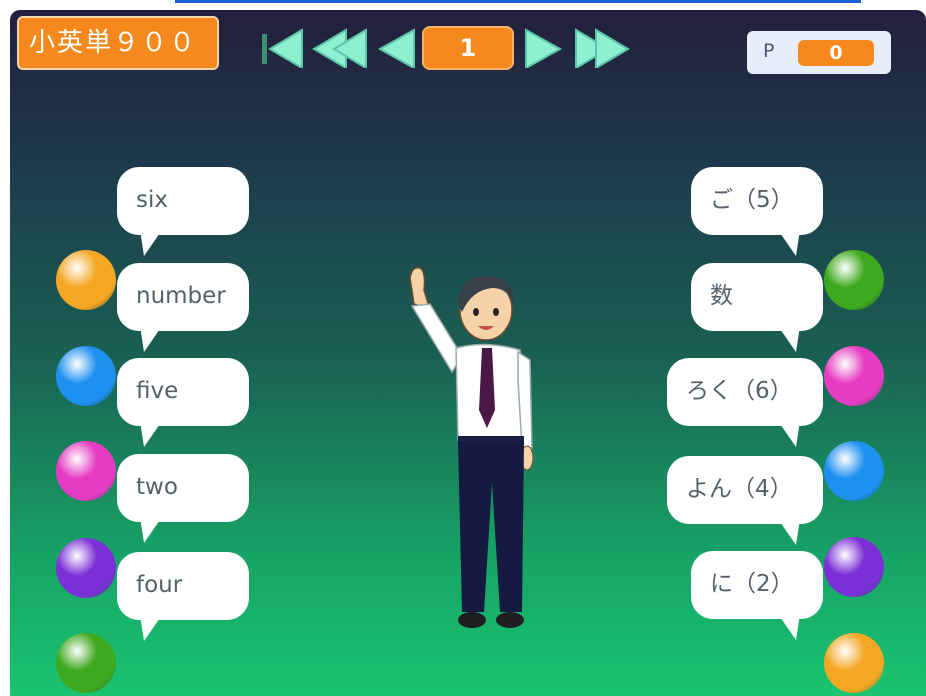 This screenshot has width=926, height=696. Describe the element at coordinates (752, 584) in the screenshot. I see `japanese-word: に（2）` at that location.